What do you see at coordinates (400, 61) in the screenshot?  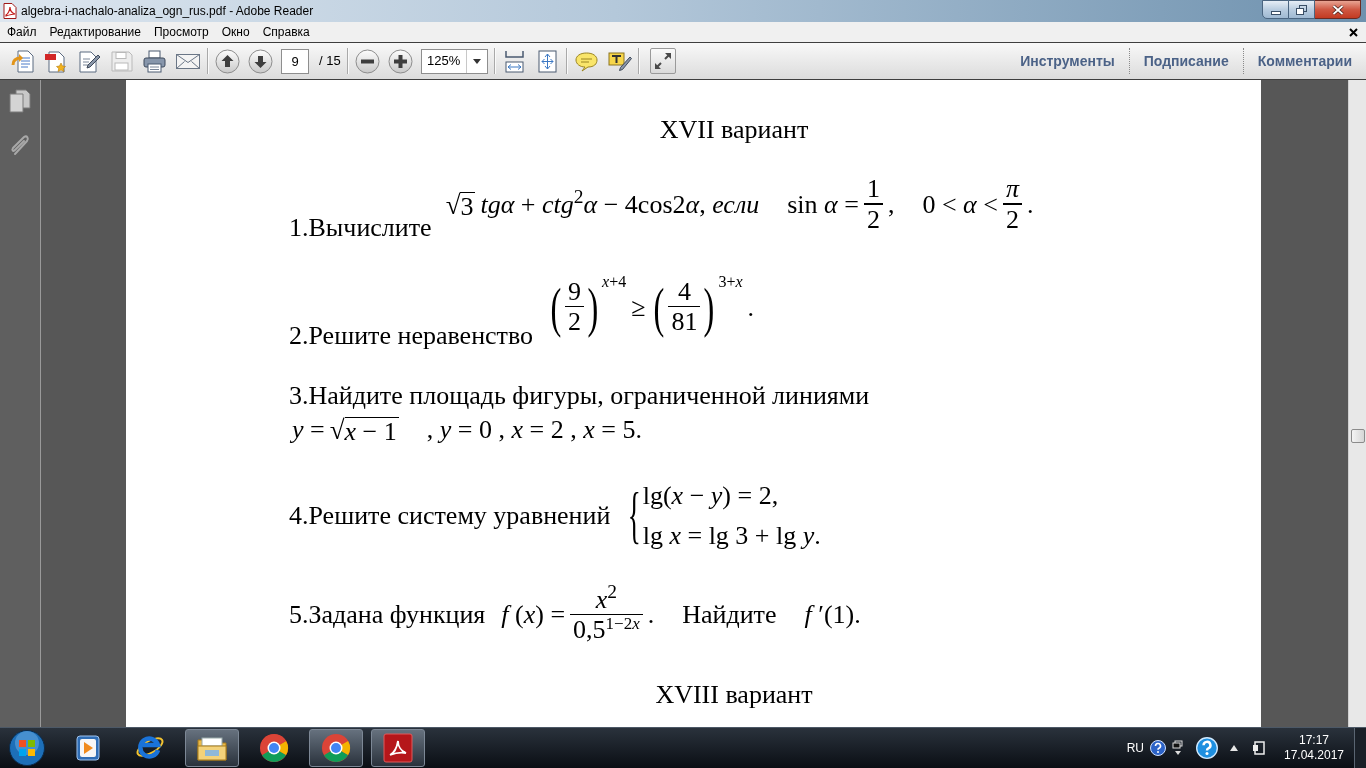 I see `zoom-in-icon` at bounding box center [400, 61].